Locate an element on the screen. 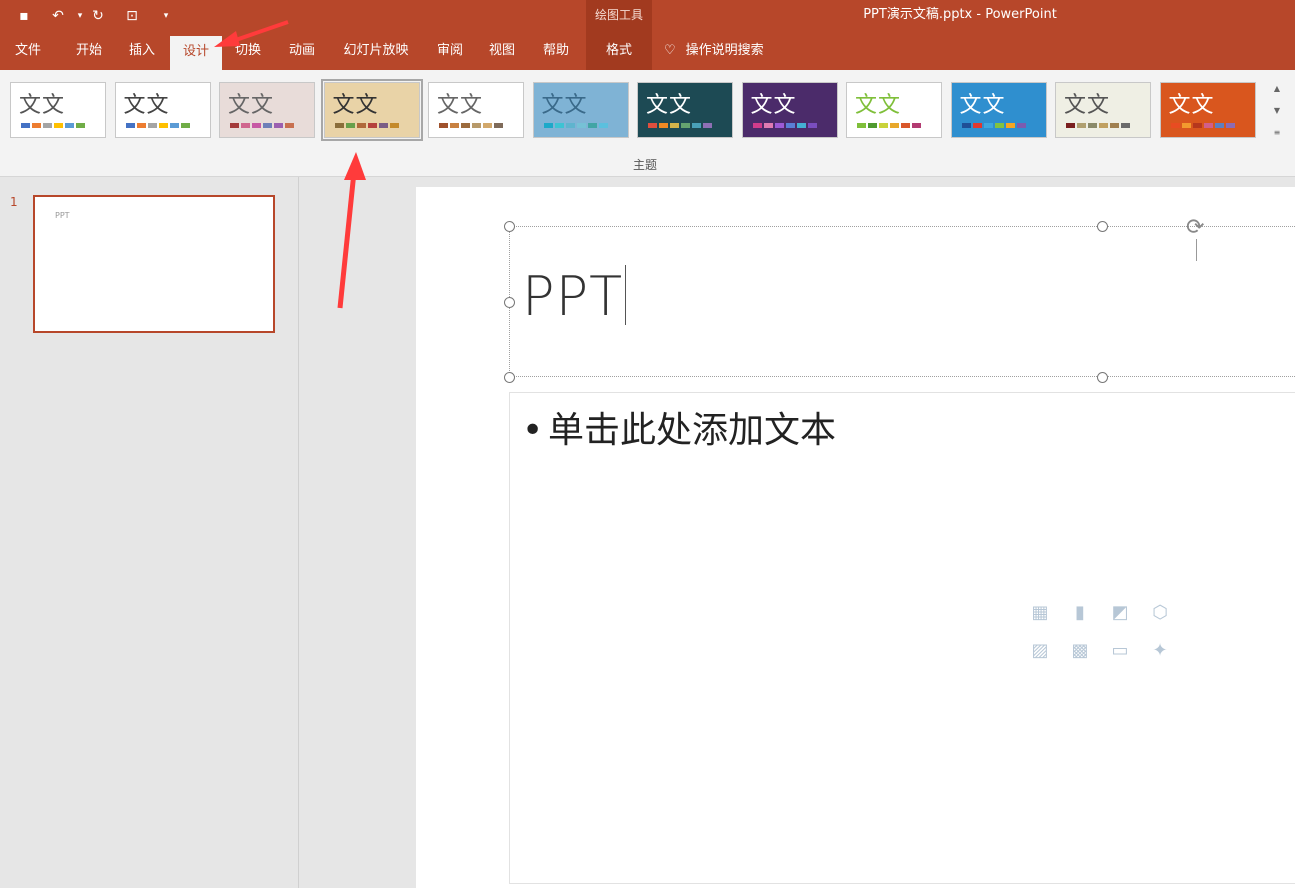 Image resolution: width=1295 pixels, height=888 pixels. online-picture-icon: ▩ is located at coordinates (1080, 651).